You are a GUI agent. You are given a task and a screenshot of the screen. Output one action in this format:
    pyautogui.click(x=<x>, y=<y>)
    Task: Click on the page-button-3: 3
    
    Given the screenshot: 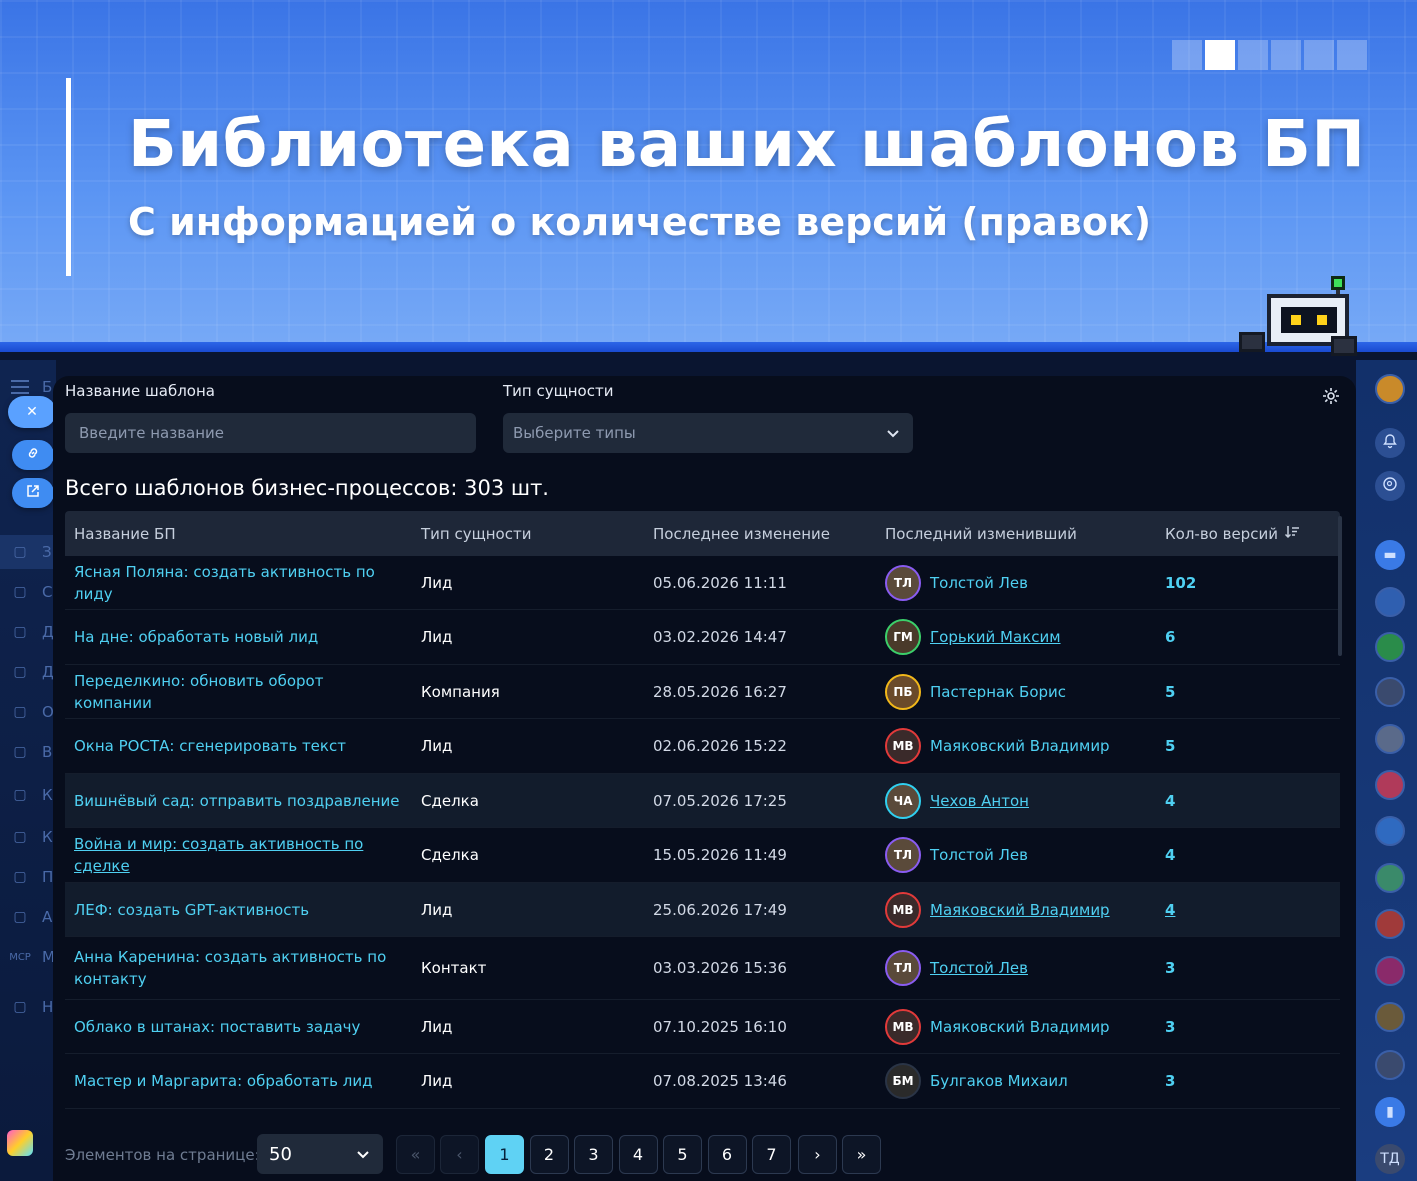 What is the action you would take?
    pyautogui.click(x=593, y=1154)
    